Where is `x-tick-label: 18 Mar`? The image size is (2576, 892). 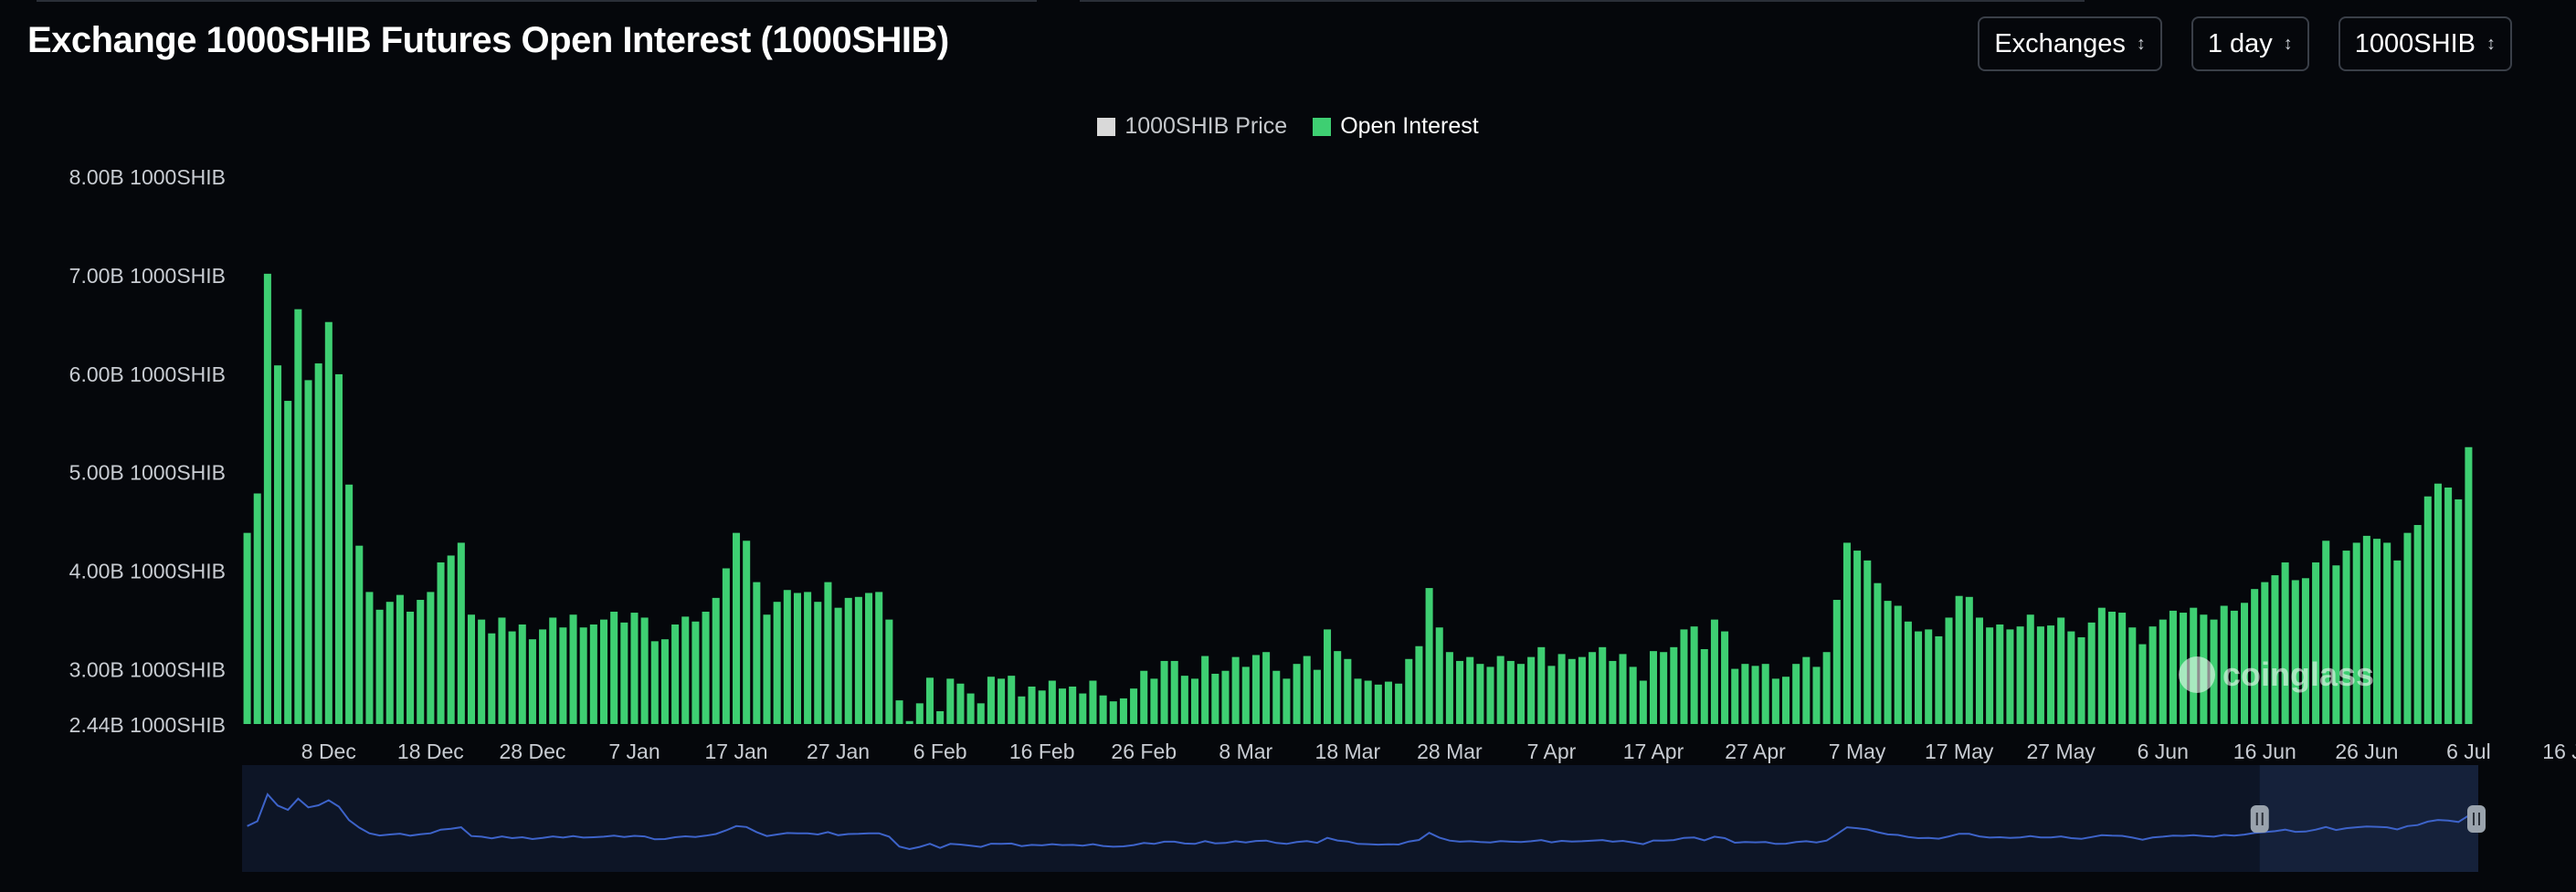 x-tick-label: 18 Mar is located at coordinates (1348, 752).